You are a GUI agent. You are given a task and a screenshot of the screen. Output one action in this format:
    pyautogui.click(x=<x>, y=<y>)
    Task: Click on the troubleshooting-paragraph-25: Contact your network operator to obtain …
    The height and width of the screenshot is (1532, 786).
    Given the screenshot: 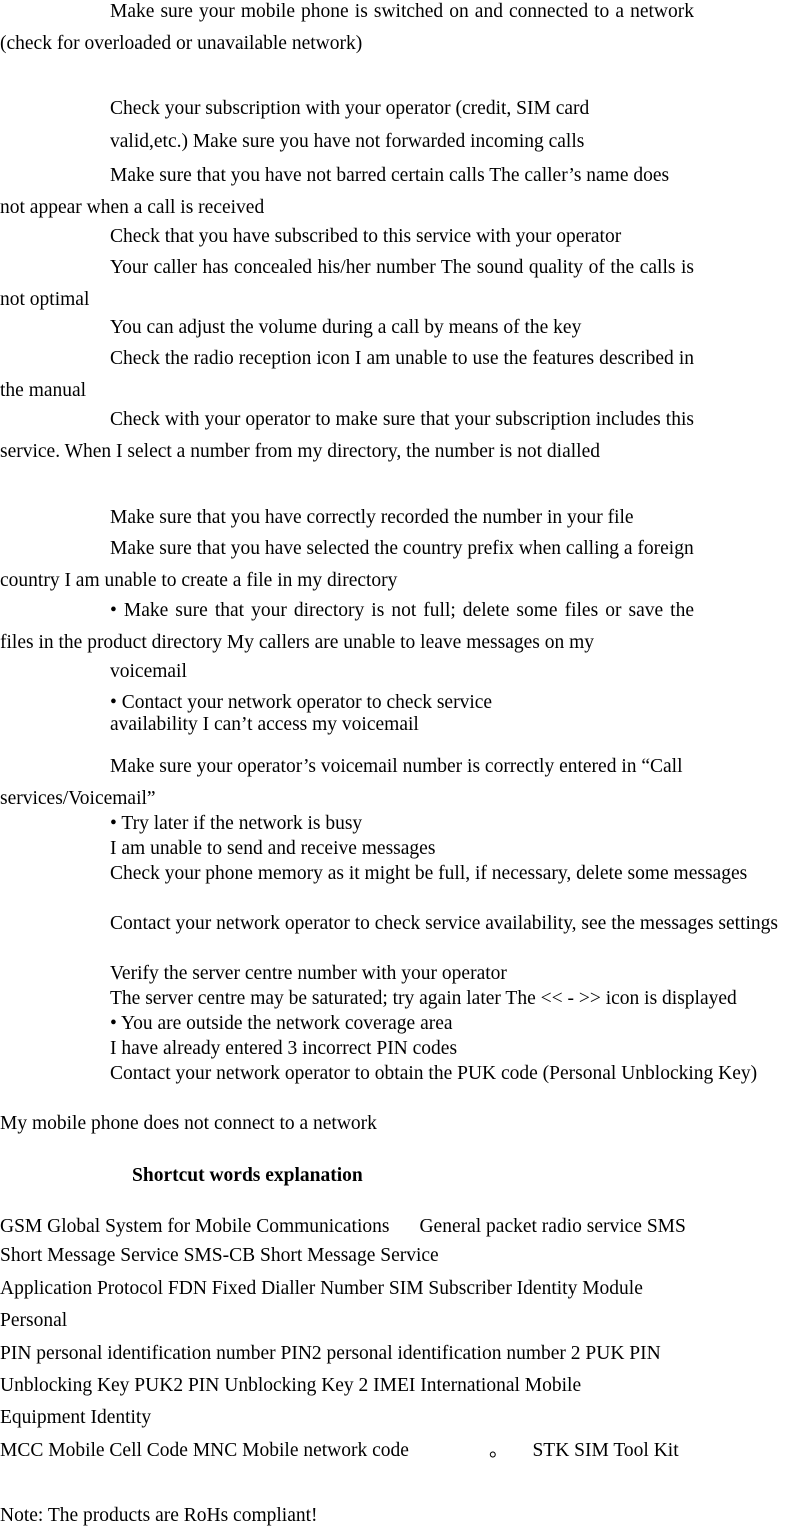 What is the action you would take?
    pyautogui.click(x=434, y=1073)
    